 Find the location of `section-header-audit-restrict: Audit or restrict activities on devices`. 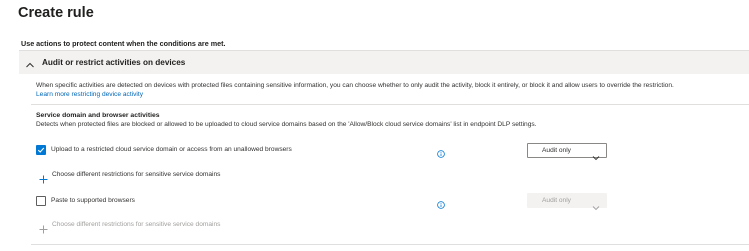

section-header-audit-restrict: Audit or restrict activities on devices is located at coordinates (384, 62).